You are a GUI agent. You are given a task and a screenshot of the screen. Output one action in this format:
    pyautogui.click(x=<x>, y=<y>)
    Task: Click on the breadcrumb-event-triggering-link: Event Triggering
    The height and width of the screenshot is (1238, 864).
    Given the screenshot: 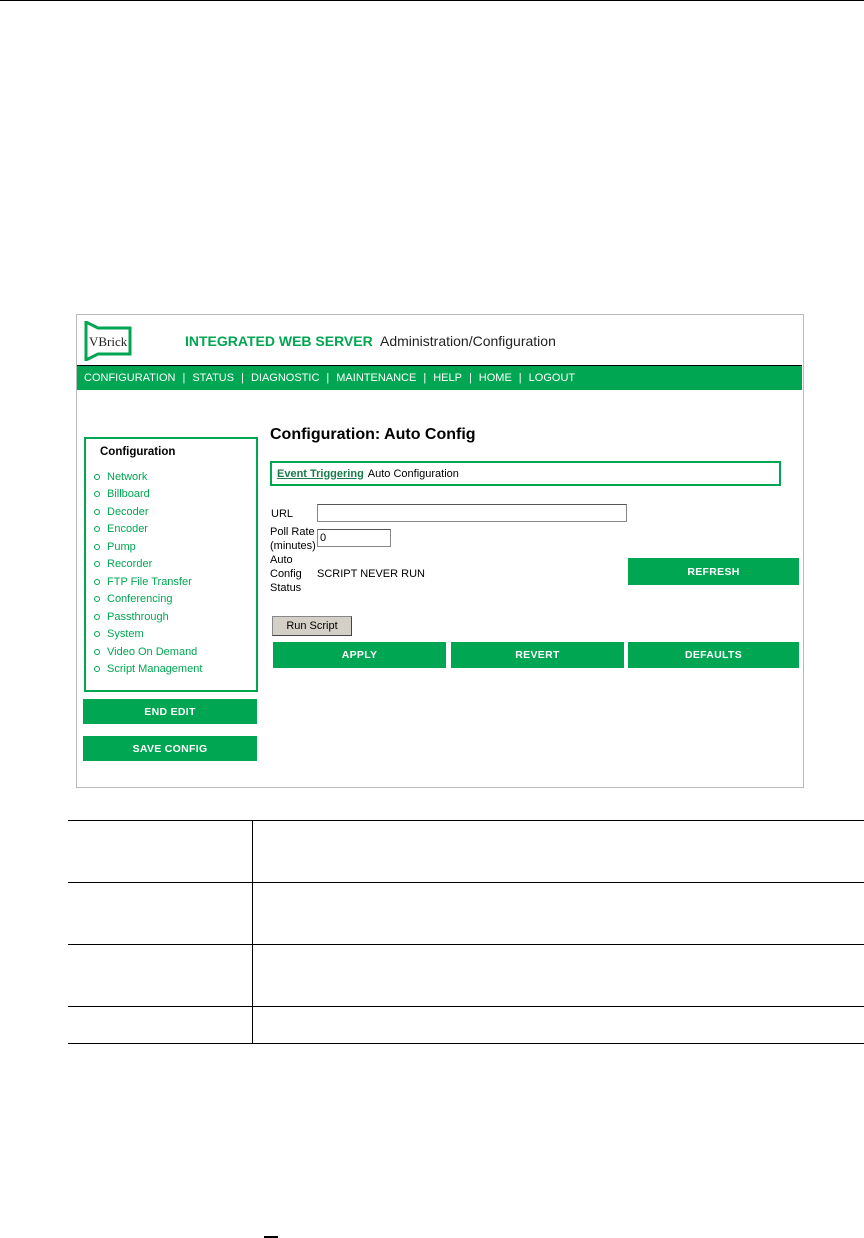 What is the action you would take?
    pyautogui.click(x=320, y=474)
    